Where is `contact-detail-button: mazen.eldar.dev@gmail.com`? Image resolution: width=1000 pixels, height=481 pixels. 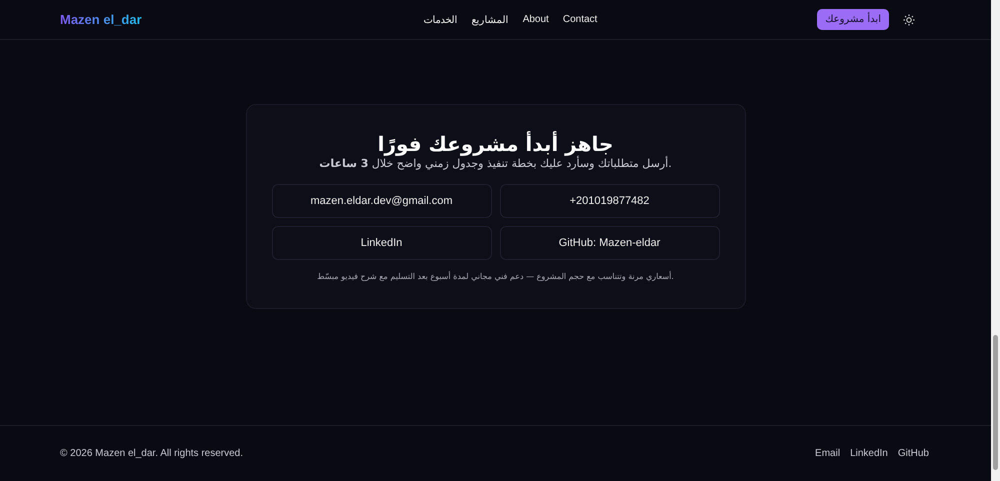
contact-detail-button: mazen.eldar.dev@gmail.com is located at coordinates (382, 201).